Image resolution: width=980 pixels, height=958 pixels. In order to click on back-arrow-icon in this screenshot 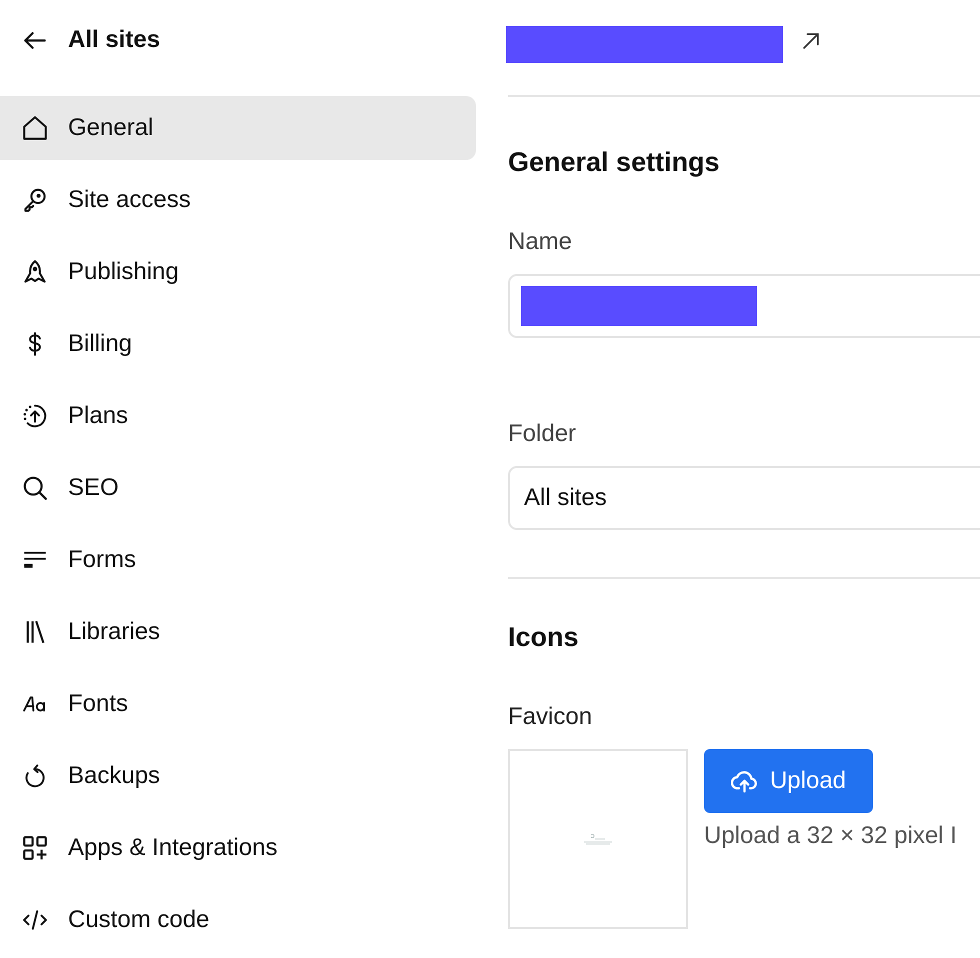, I will do `click(35, 40)`.